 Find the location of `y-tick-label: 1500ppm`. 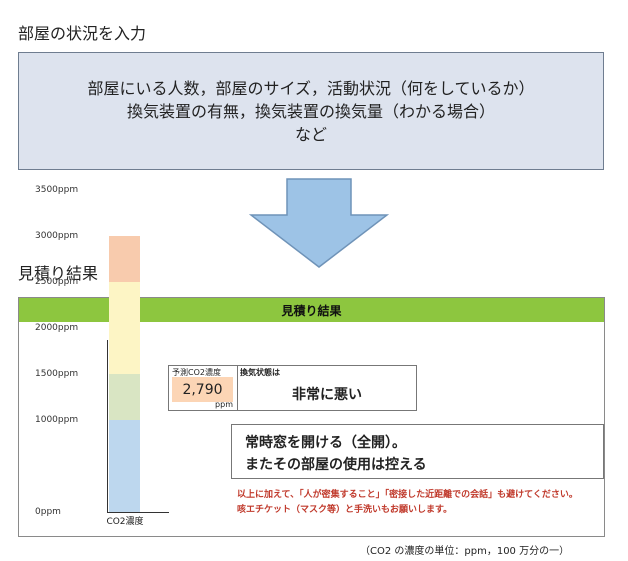

y-tick-label: 1500ppm is located at coordinates (57, 374).